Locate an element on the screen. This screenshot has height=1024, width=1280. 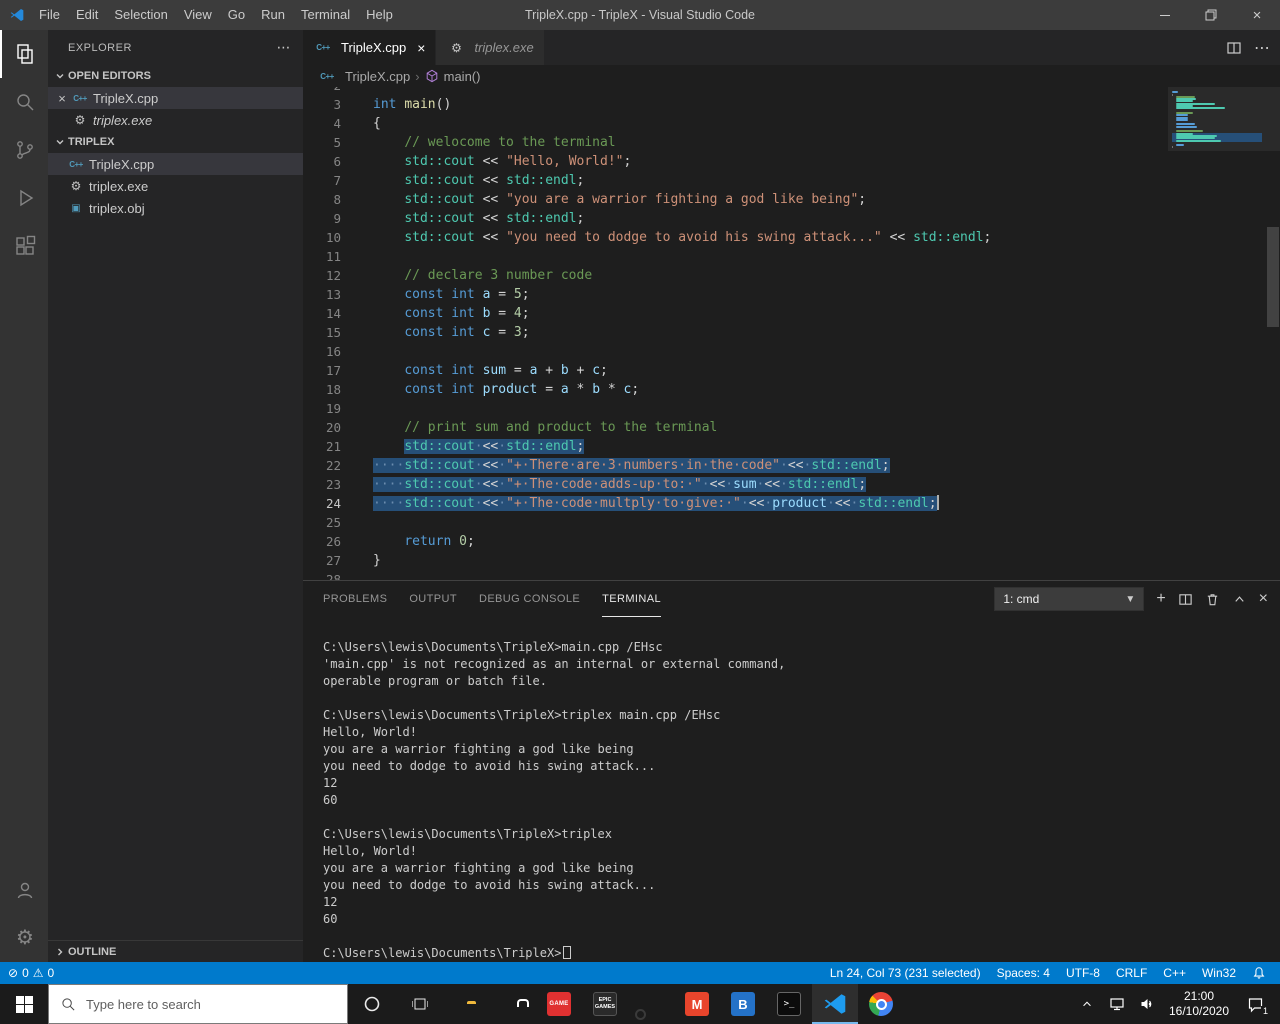
source-control-icon is located at coordinates (24, 150).